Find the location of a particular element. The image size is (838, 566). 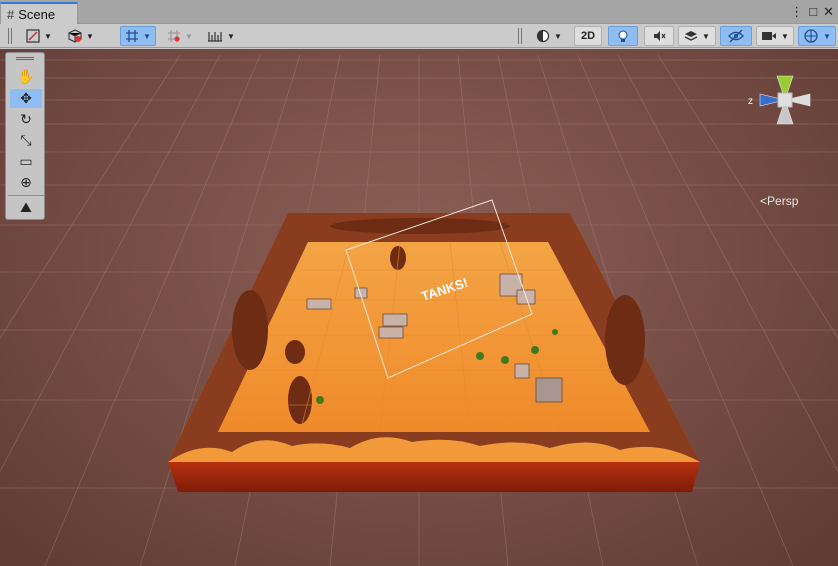

scale-tool-icon: ⤡ is located at coordinates (26, 140).